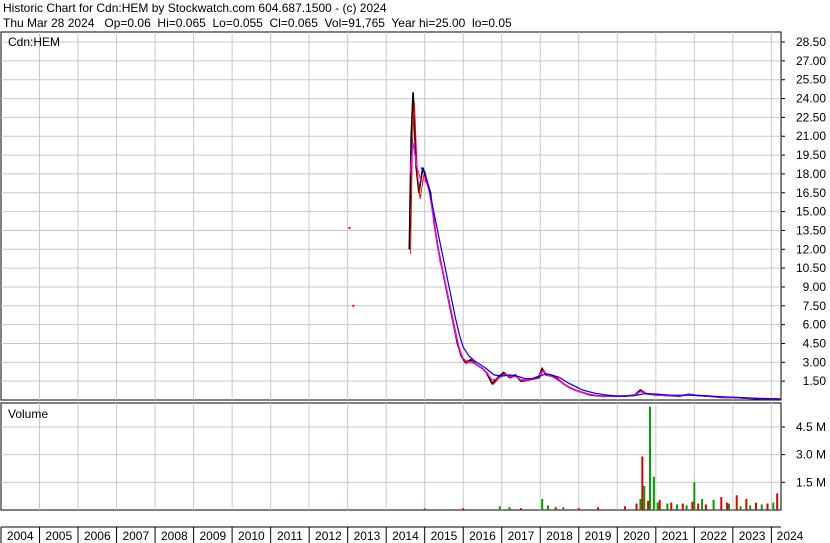 The height and width of the screenshot is (543, 830). Describe the element at coordinates (521, 536) in the screenshot. I see `x-tick-label: 2017` at that location.